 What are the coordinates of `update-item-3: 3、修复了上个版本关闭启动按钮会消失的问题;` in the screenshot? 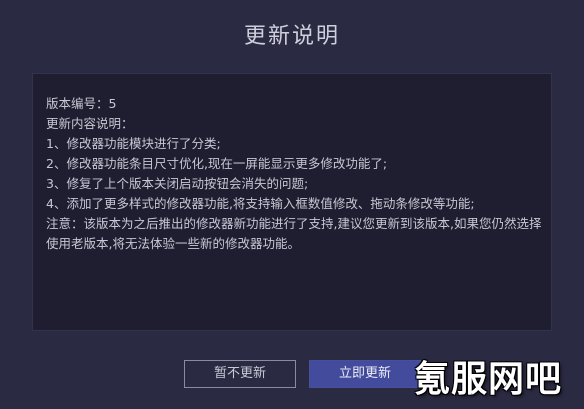 It's located at (177, 183).